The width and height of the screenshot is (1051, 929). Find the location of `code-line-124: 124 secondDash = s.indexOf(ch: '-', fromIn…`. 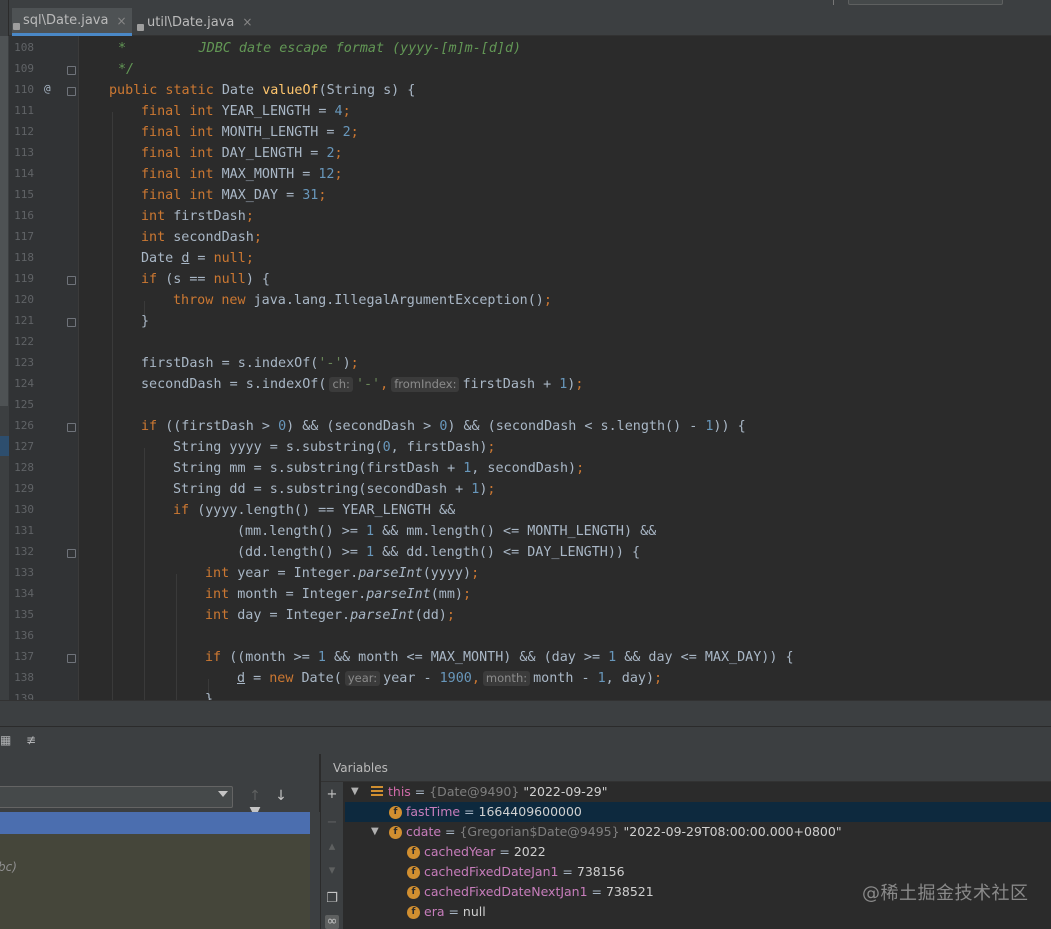

code-line-124: 124 secondDash = s.indexOf(ch: '-', fromIn… is located at coordinates (525, 384).